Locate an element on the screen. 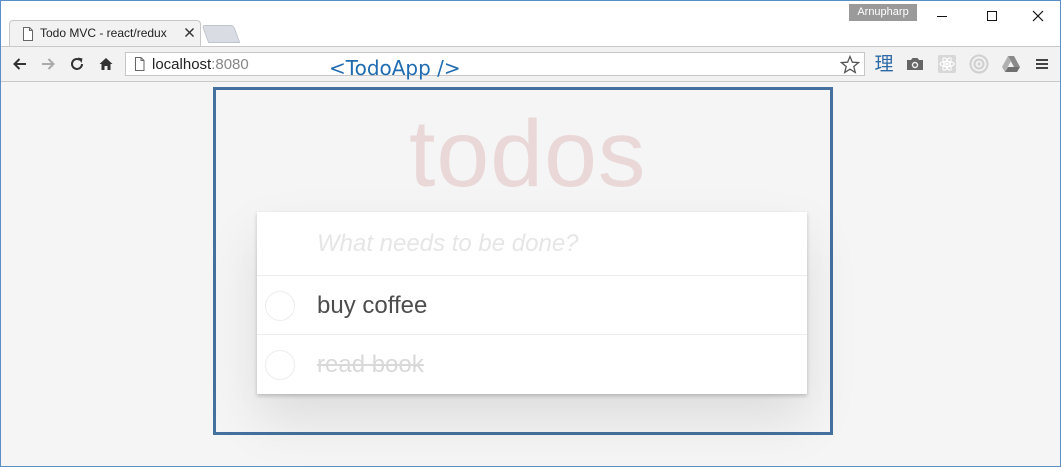  browser-toolbar: localhost:8080 理 is located at coordinates (530, 64).